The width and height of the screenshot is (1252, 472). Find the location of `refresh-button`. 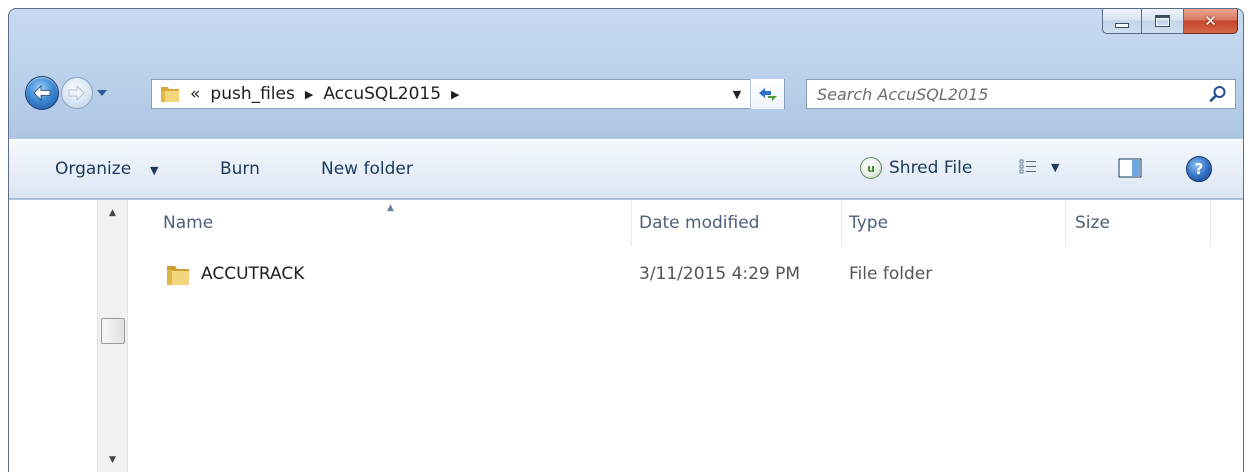

refresh-button is located at coordinates (767, 94).